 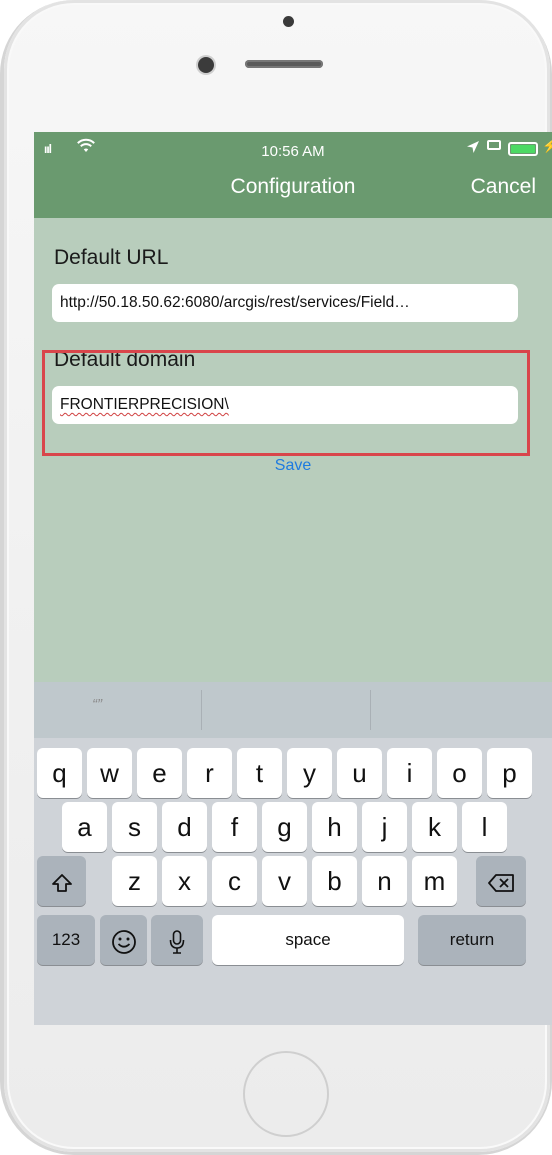 I want to click on key-i: i, so click(x=409, y=773).